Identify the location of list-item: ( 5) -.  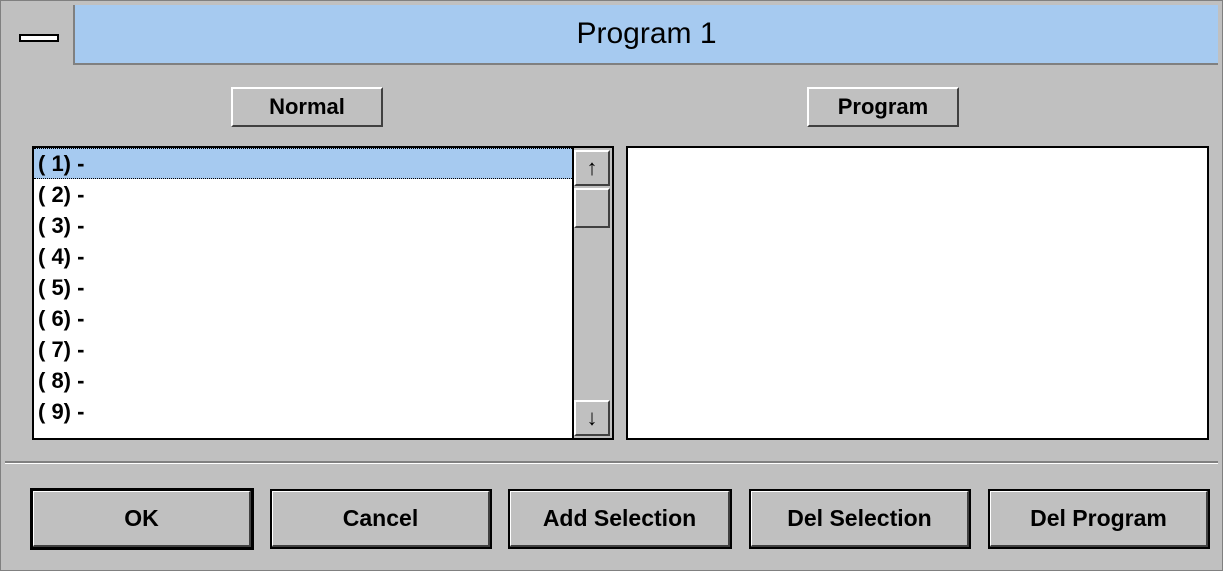
(303, 287).